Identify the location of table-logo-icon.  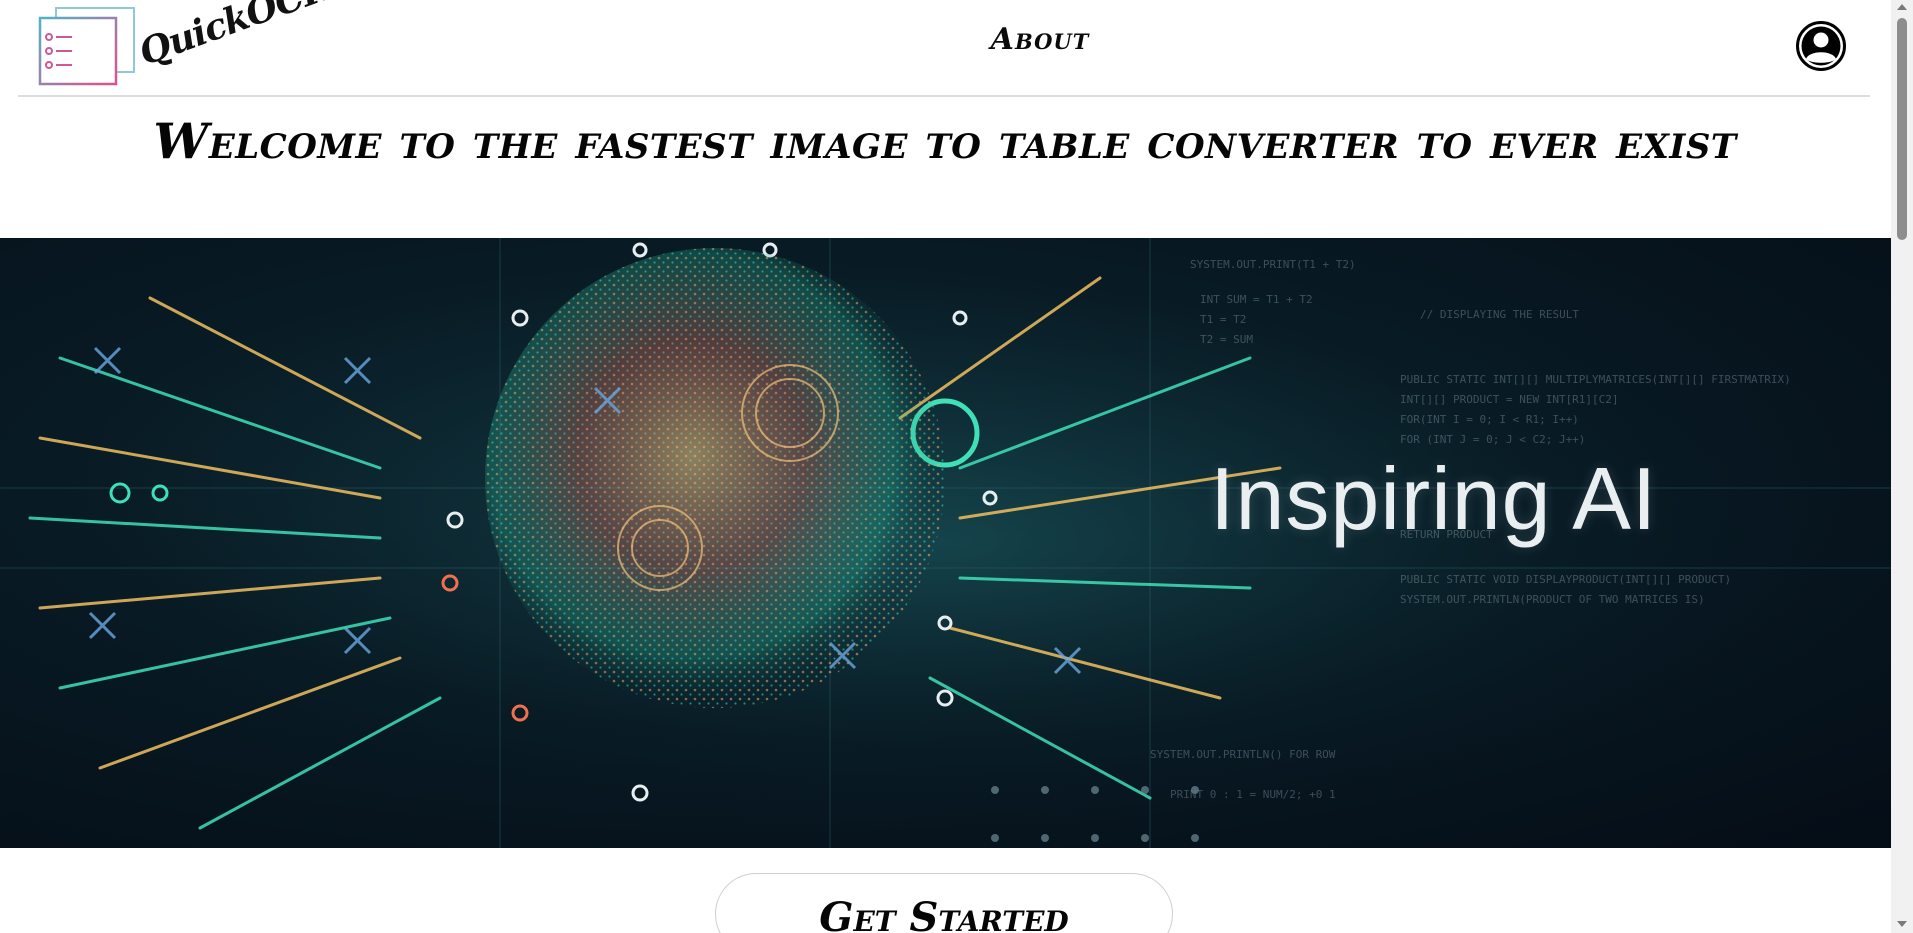
(86, 46).